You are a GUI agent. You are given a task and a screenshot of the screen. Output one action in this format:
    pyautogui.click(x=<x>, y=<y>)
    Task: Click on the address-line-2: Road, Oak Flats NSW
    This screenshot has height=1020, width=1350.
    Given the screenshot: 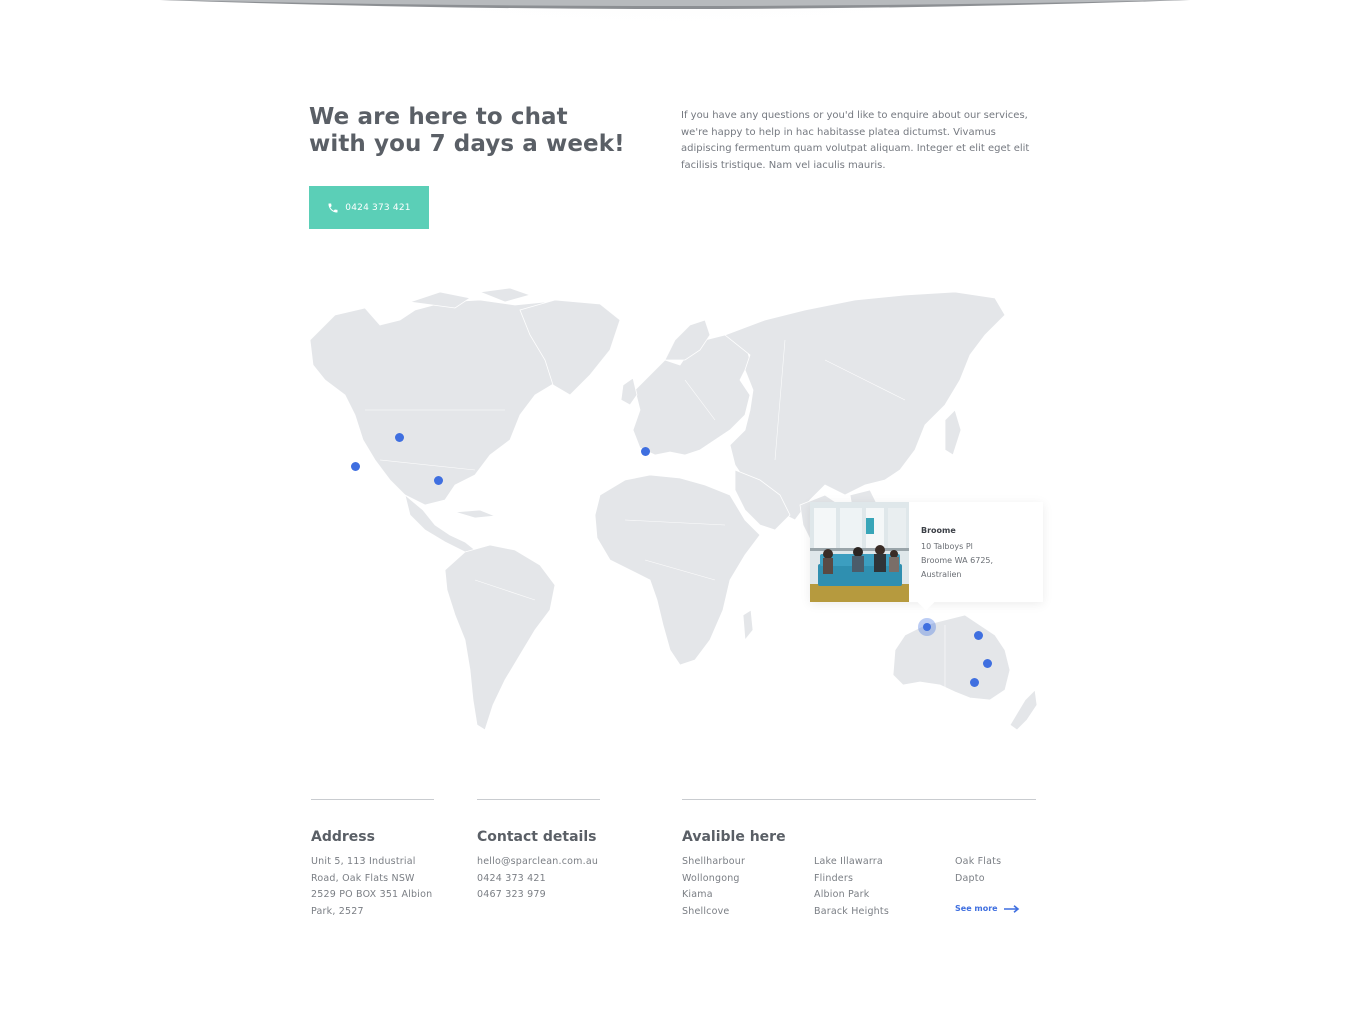 What is the action you would take?
    pyautogui.click(x=363, y=878)
    